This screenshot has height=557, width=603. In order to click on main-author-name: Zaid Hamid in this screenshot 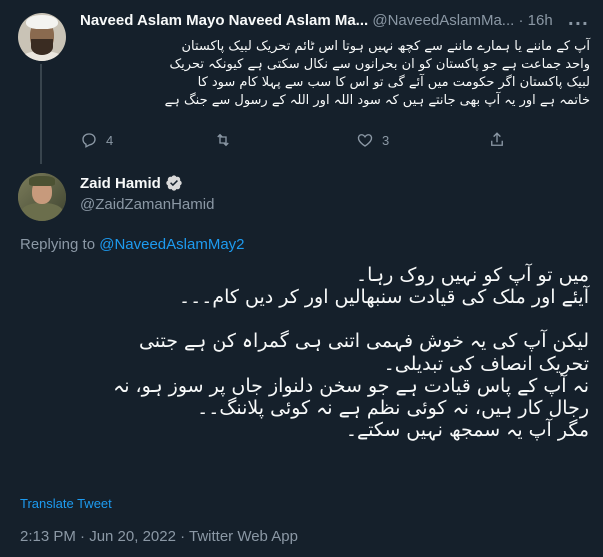, I will do `click(120, 183)`.